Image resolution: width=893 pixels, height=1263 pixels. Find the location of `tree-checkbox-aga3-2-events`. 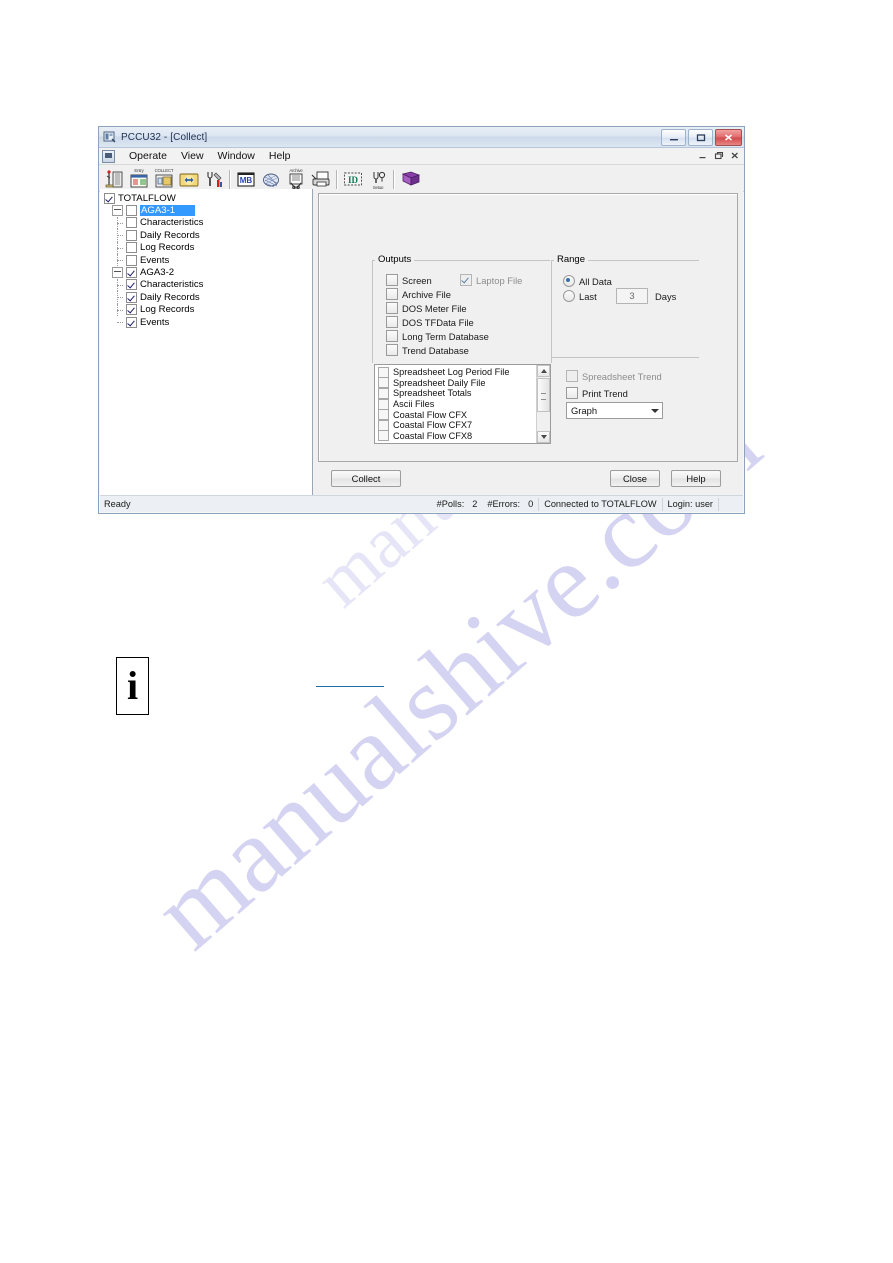

tree-checkbox-aga3-2-events is located at coordinates (131, 322).